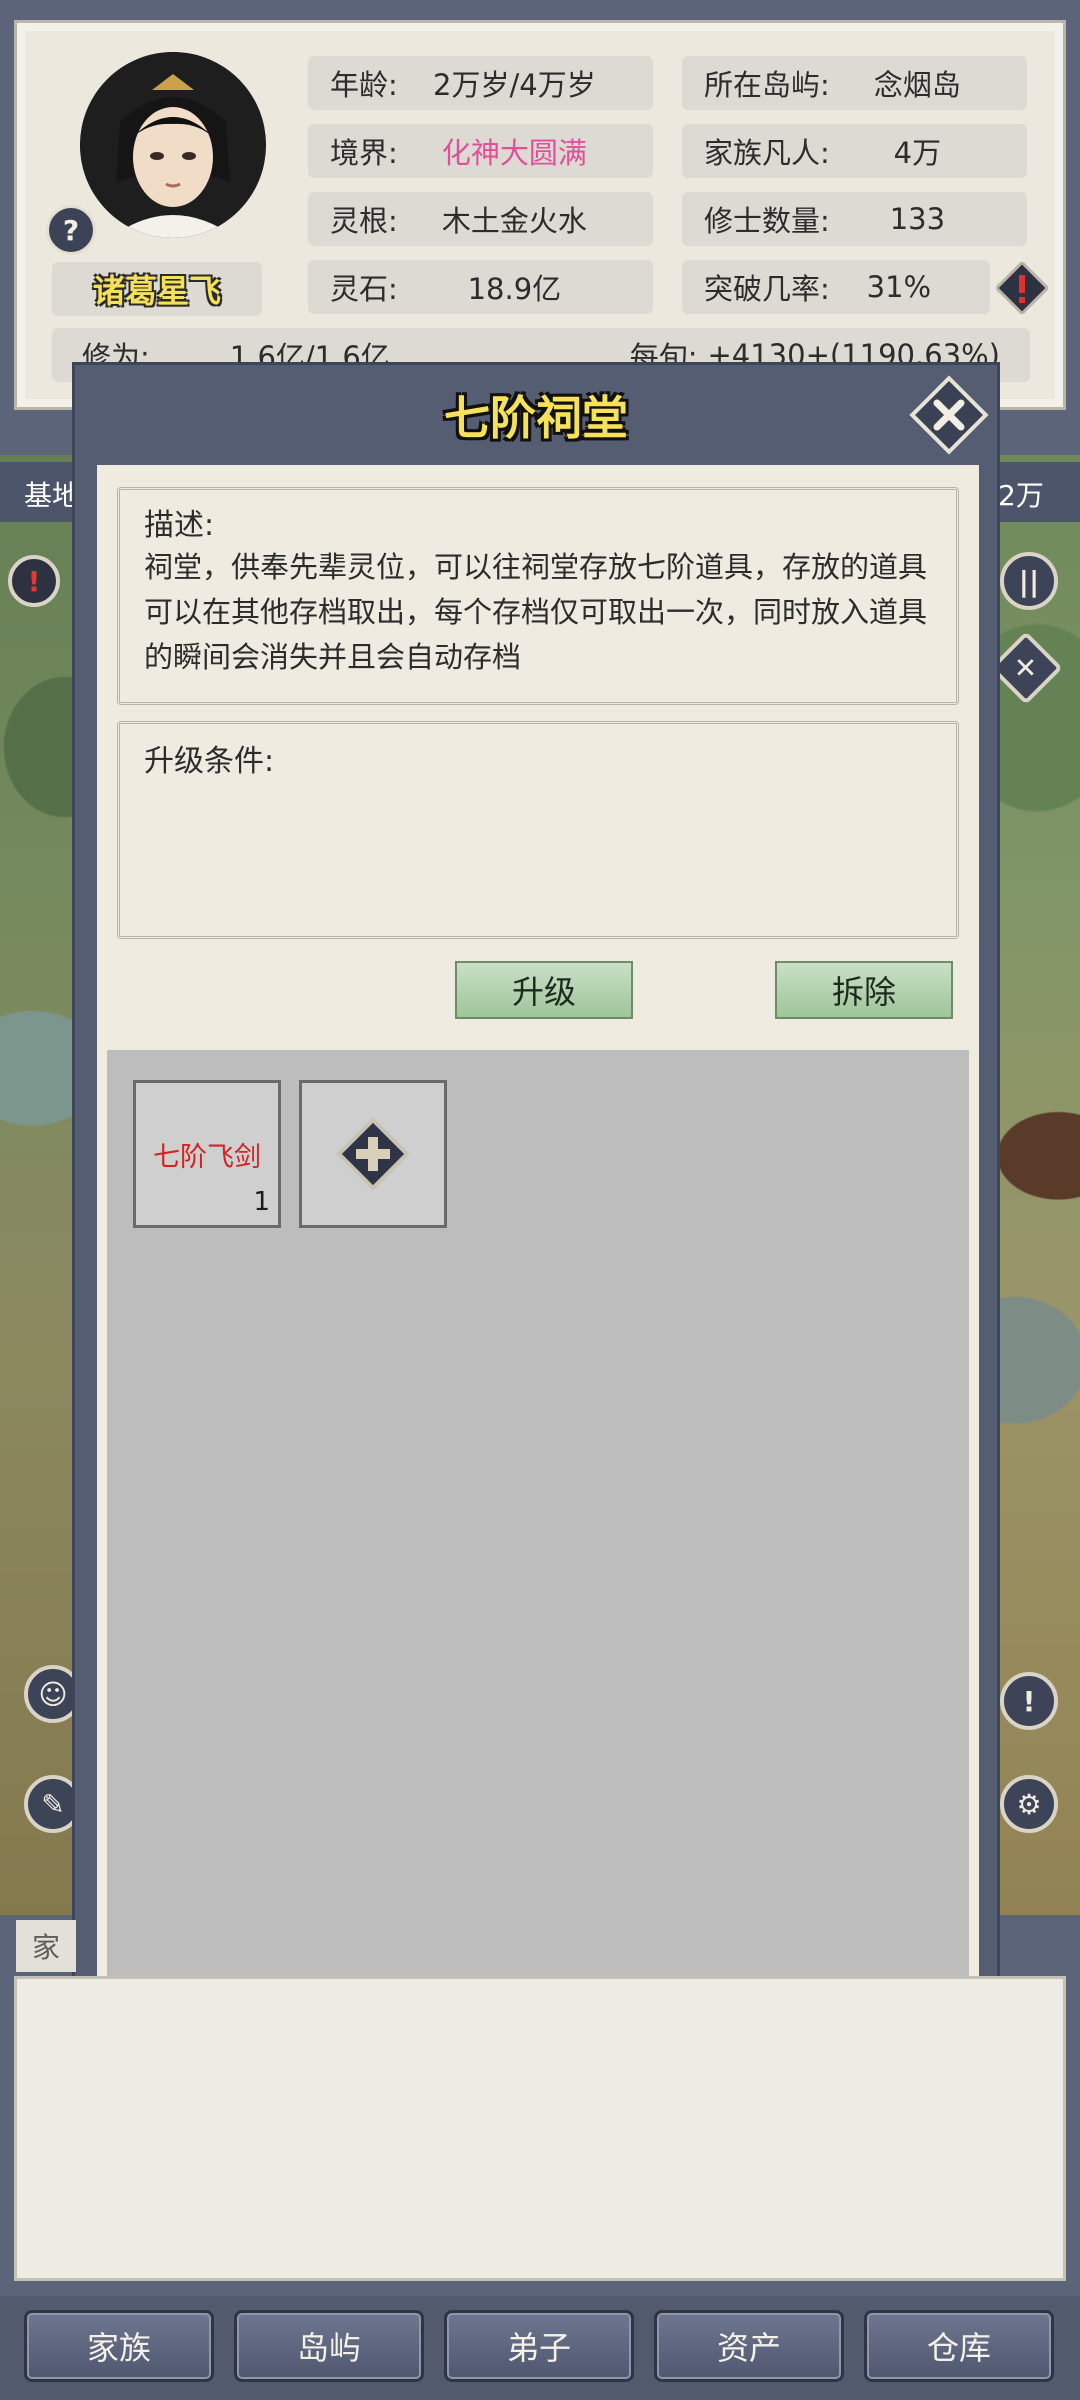  I want to click on age-value: 2万岁/4万岁, so click(514, 85).